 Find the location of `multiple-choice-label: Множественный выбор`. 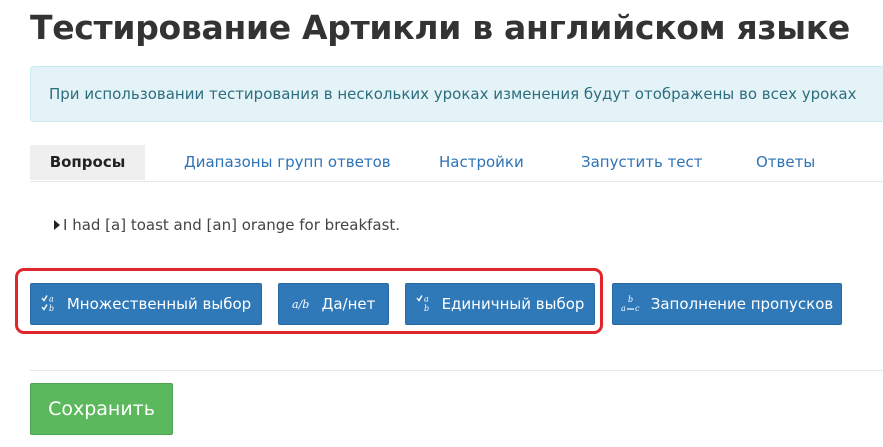

multiple-choice-label: Множественный выбор is located at coordinates (159, 304).